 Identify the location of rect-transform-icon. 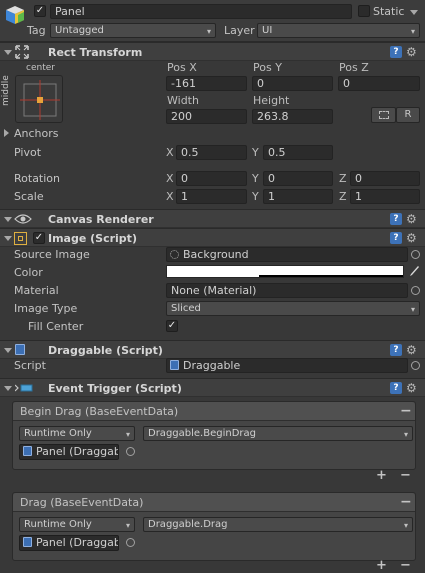
(22, 52).